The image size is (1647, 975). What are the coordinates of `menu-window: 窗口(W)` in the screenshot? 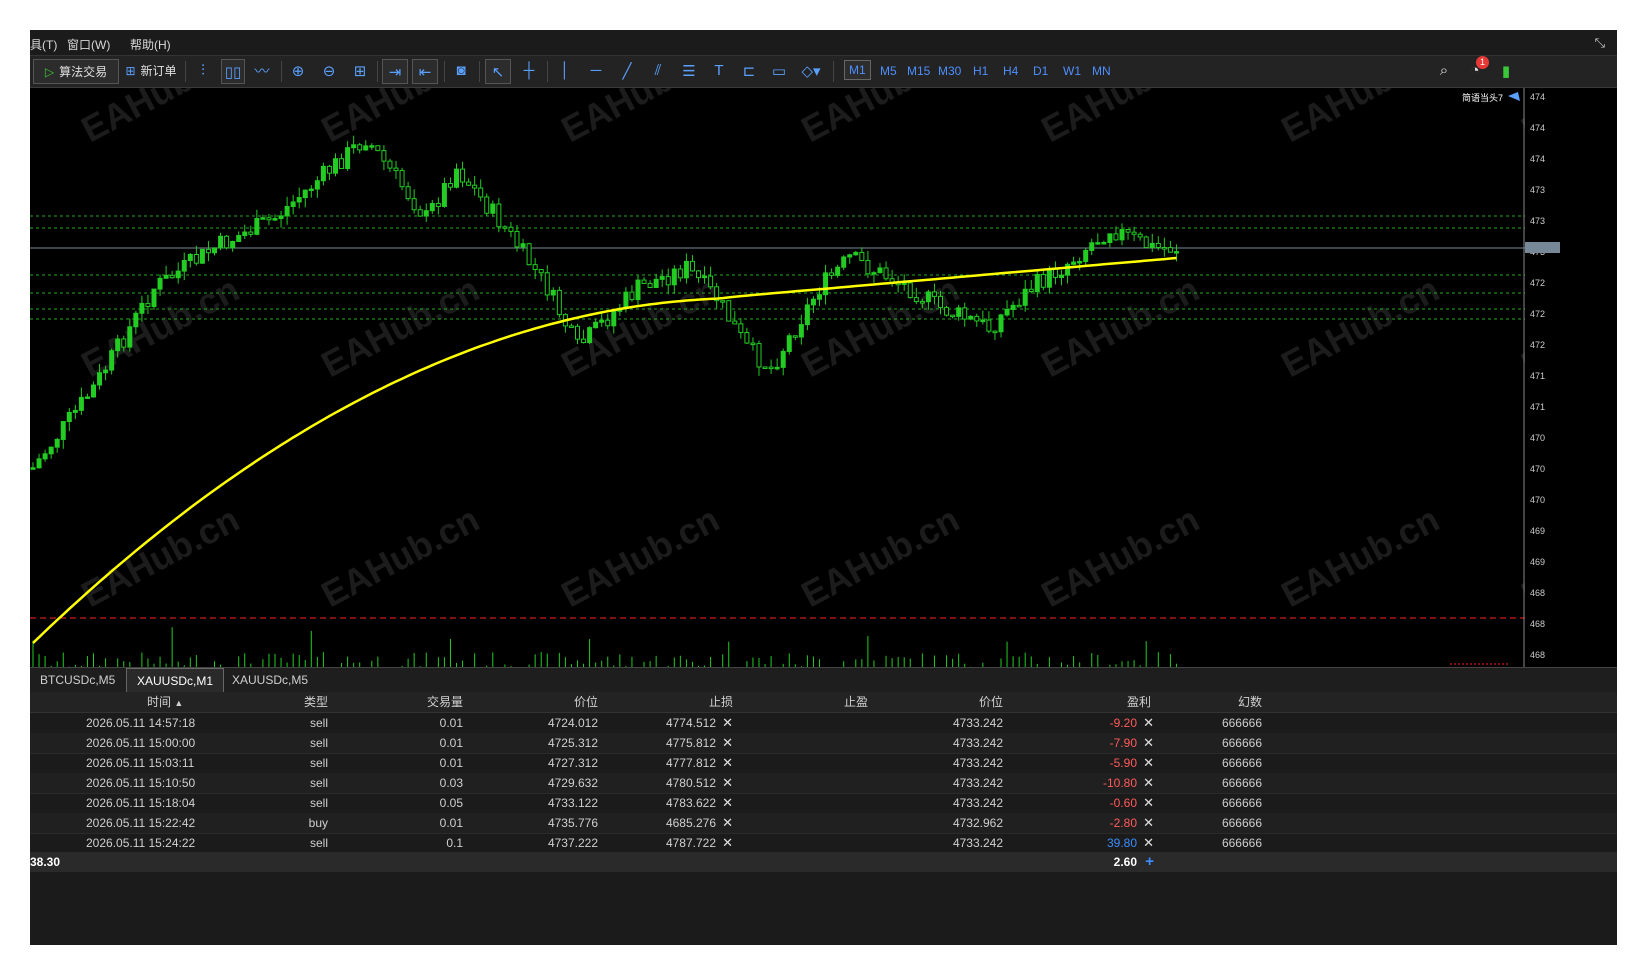 It's located at (88, 44).